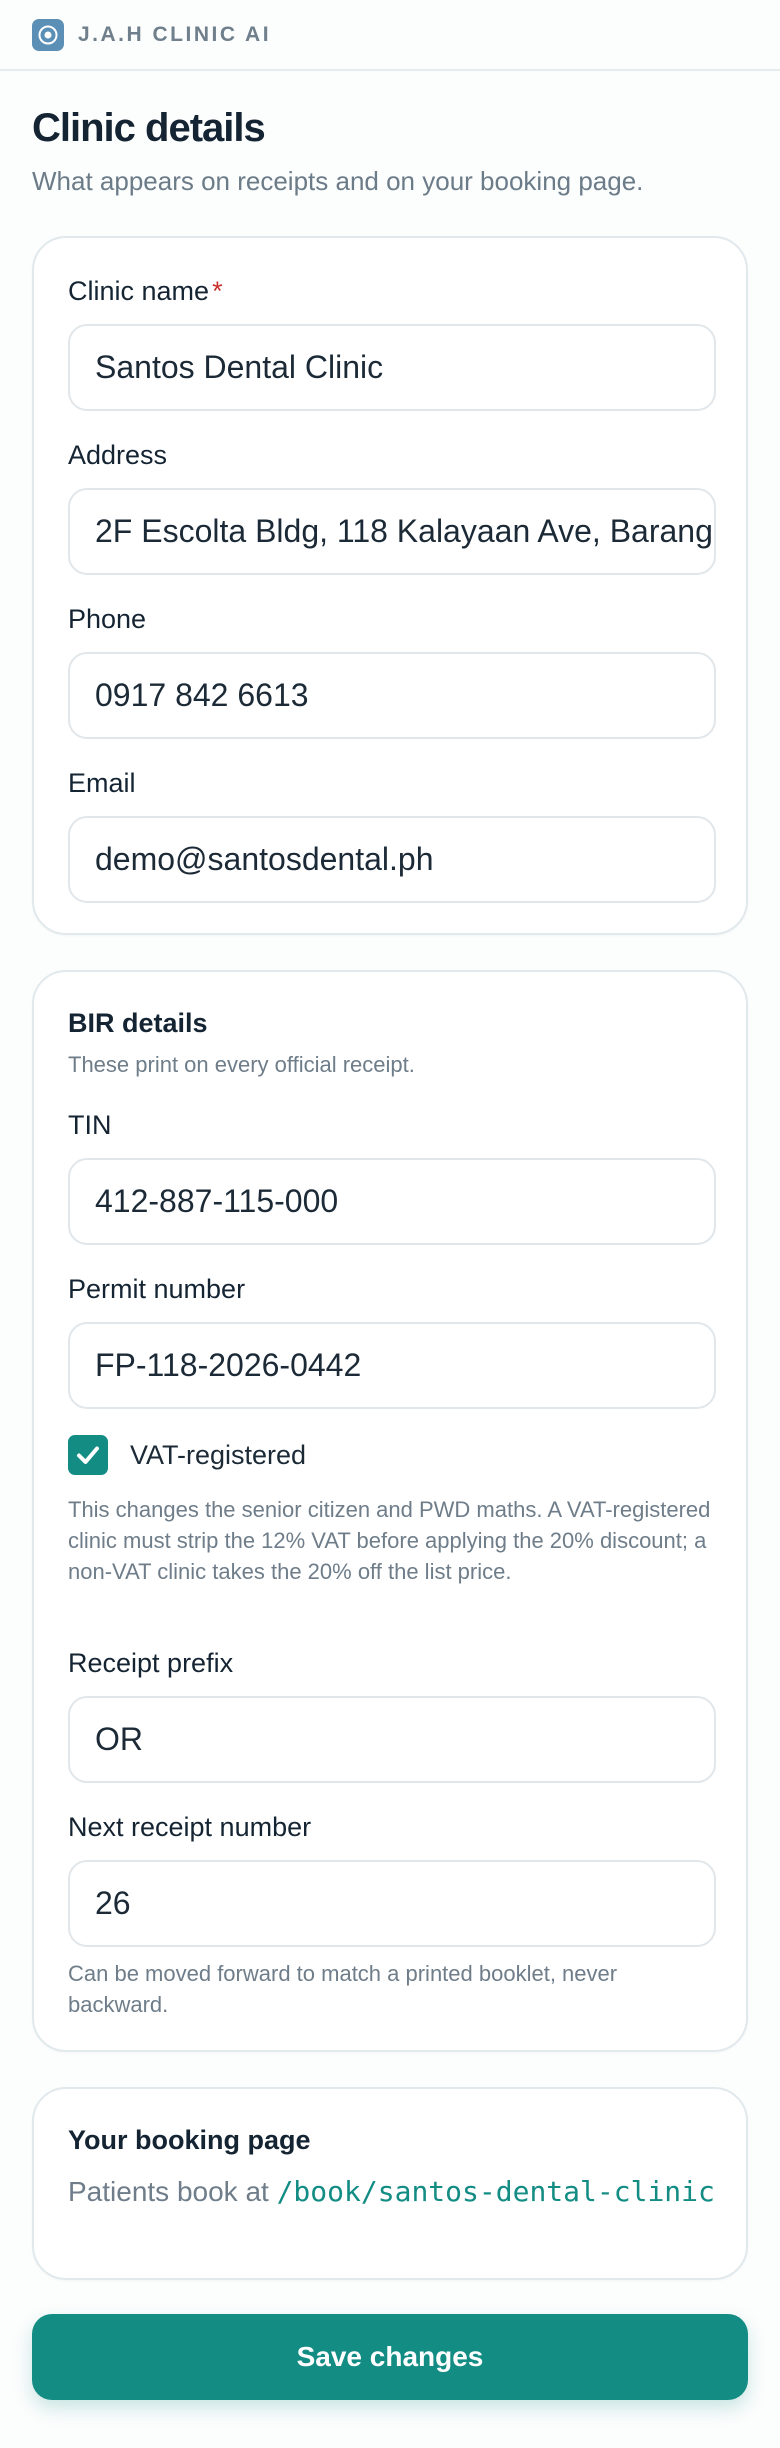  Describe the element at coordinates (239, 367) in the screenshot. I see `clinic-name-value: Santos Dental Clinic` at that location.